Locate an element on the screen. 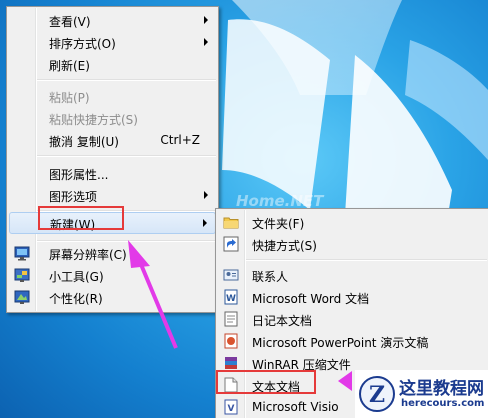 This screenshot has height=418, width=488. menu-item-sort-by: 排序方式(O) is located at coordinates (112, 42).